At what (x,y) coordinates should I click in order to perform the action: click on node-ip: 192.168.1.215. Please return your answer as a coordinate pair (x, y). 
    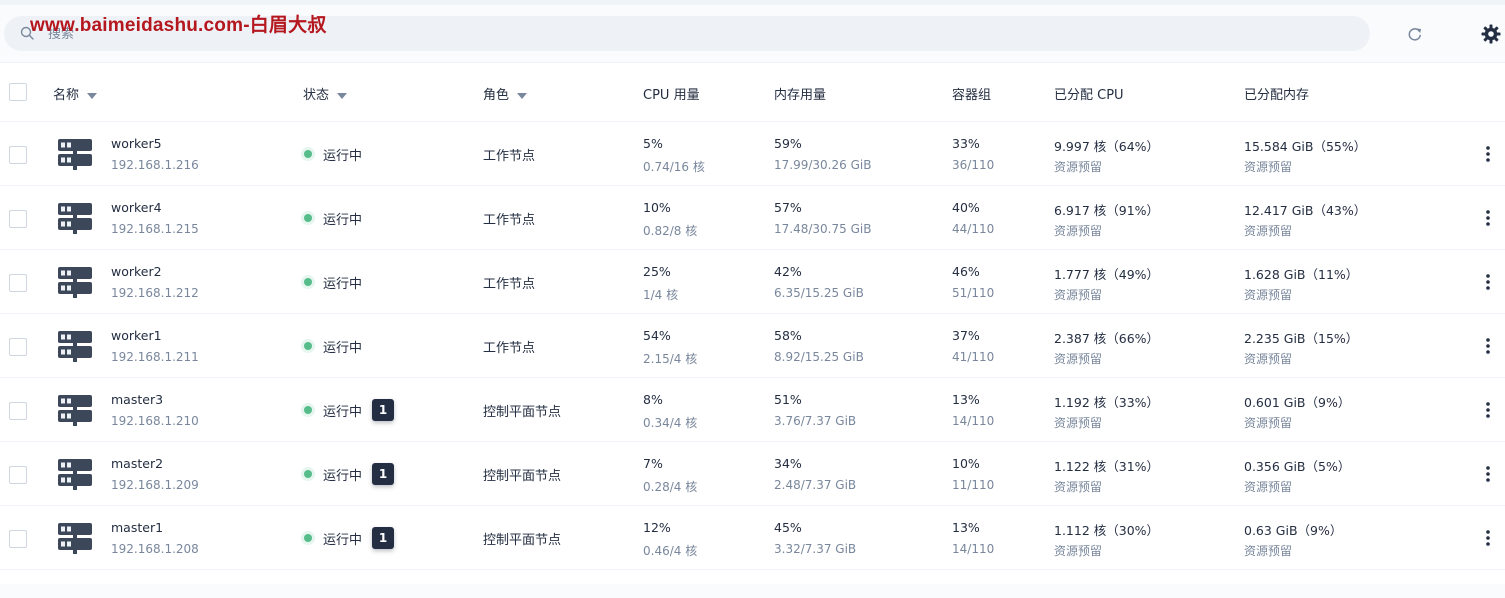
    Looking at the image, I should click on (155, 229).